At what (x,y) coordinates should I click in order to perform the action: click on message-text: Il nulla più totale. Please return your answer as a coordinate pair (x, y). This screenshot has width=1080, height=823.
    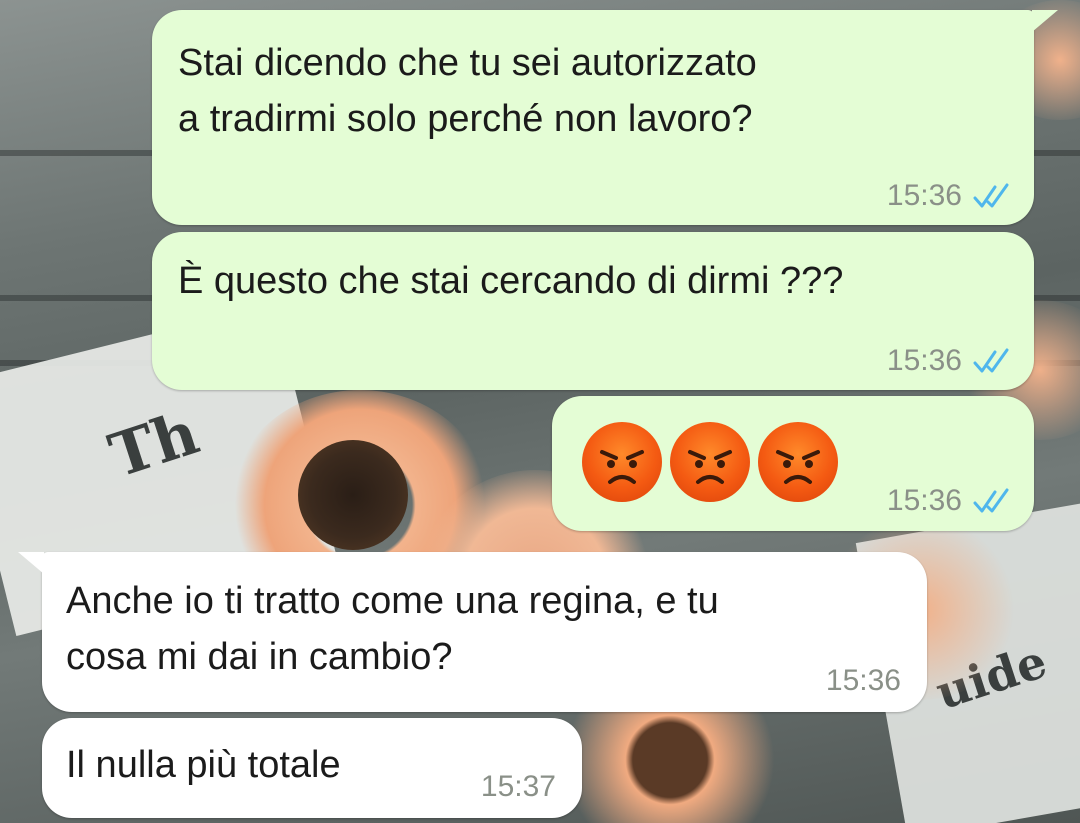
    Looking at the image, I should click on (203, 765).